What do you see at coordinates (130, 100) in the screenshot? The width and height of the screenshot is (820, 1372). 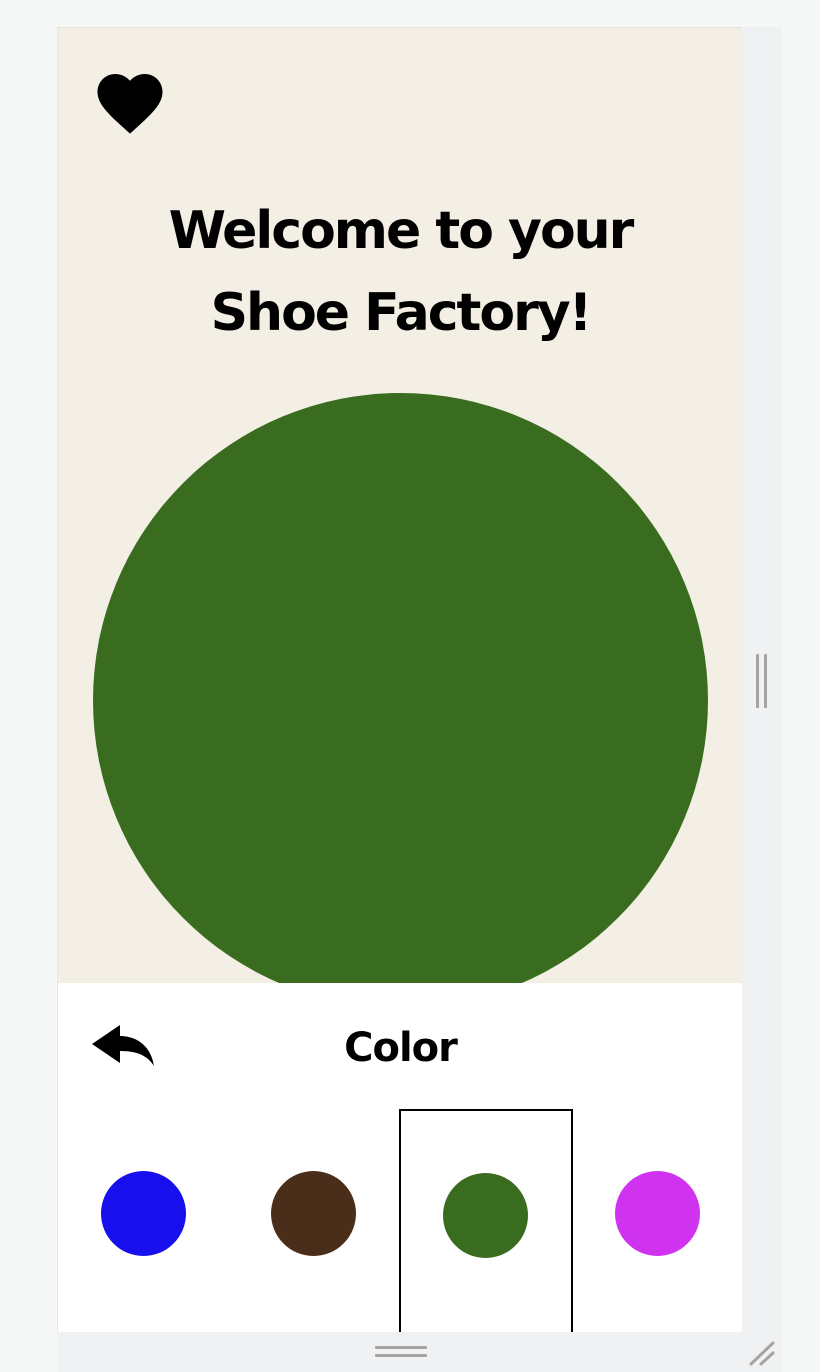 I see `heart-icon` at bounding box center [130, 100].